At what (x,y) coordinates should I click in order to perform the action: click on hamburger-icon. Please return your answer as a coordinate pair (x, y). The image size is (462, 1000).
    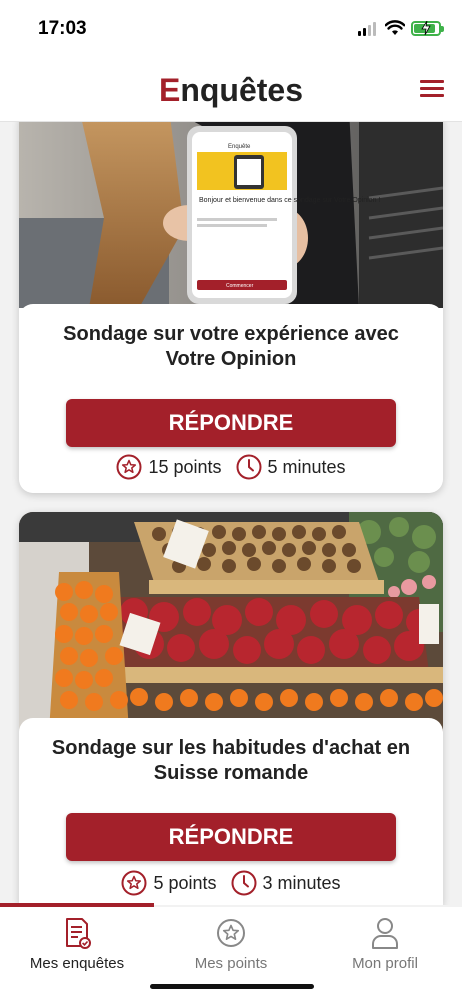
    Looking at the image, I should click on (432, 89).